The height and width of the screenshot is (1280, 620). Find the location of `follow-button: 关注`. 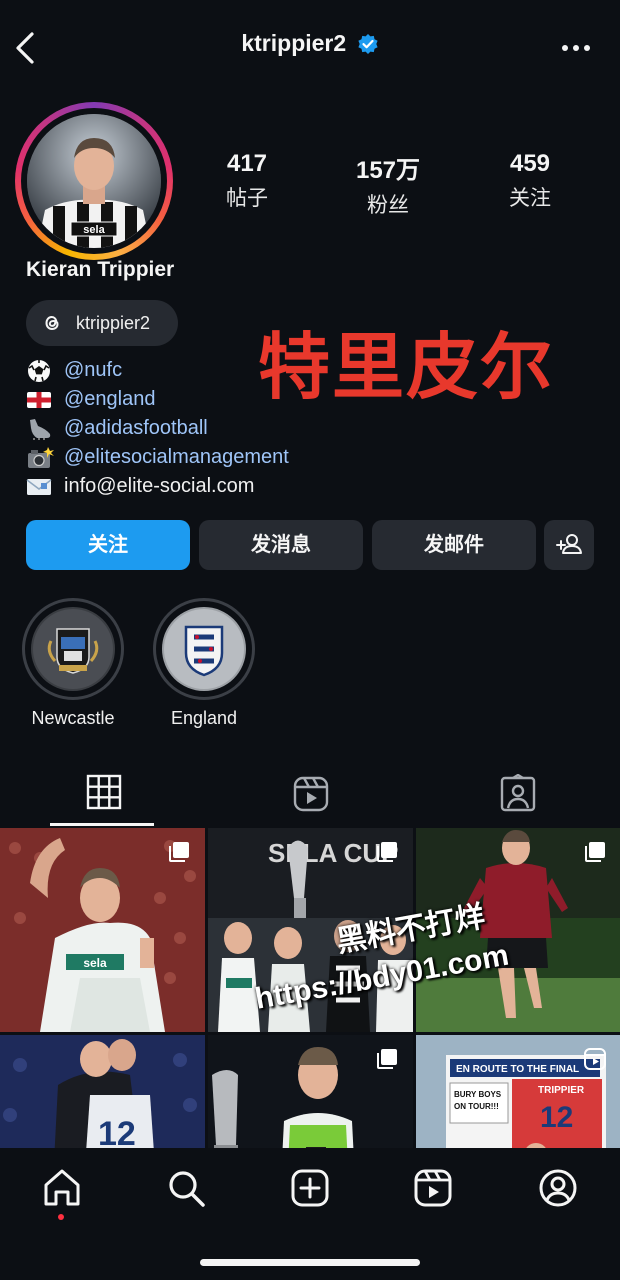

follow-button: 关注 is located at coordinates (108, 545).